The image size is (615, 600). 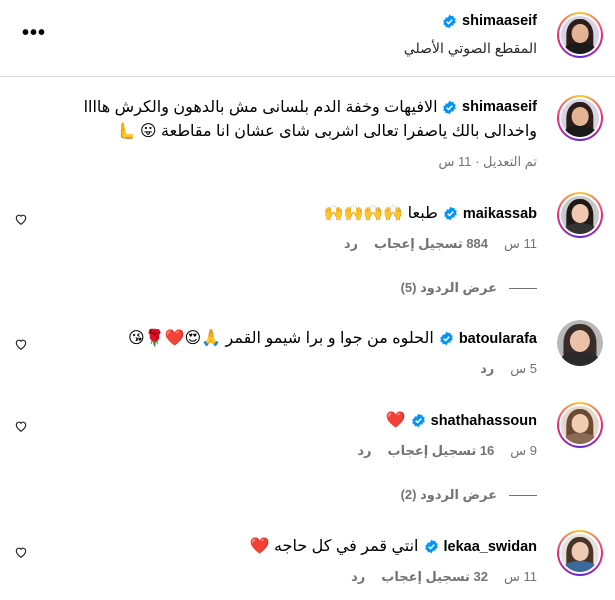 I want to click on view-replies-button: عرض الردود (5), so click(x=469, y=288).